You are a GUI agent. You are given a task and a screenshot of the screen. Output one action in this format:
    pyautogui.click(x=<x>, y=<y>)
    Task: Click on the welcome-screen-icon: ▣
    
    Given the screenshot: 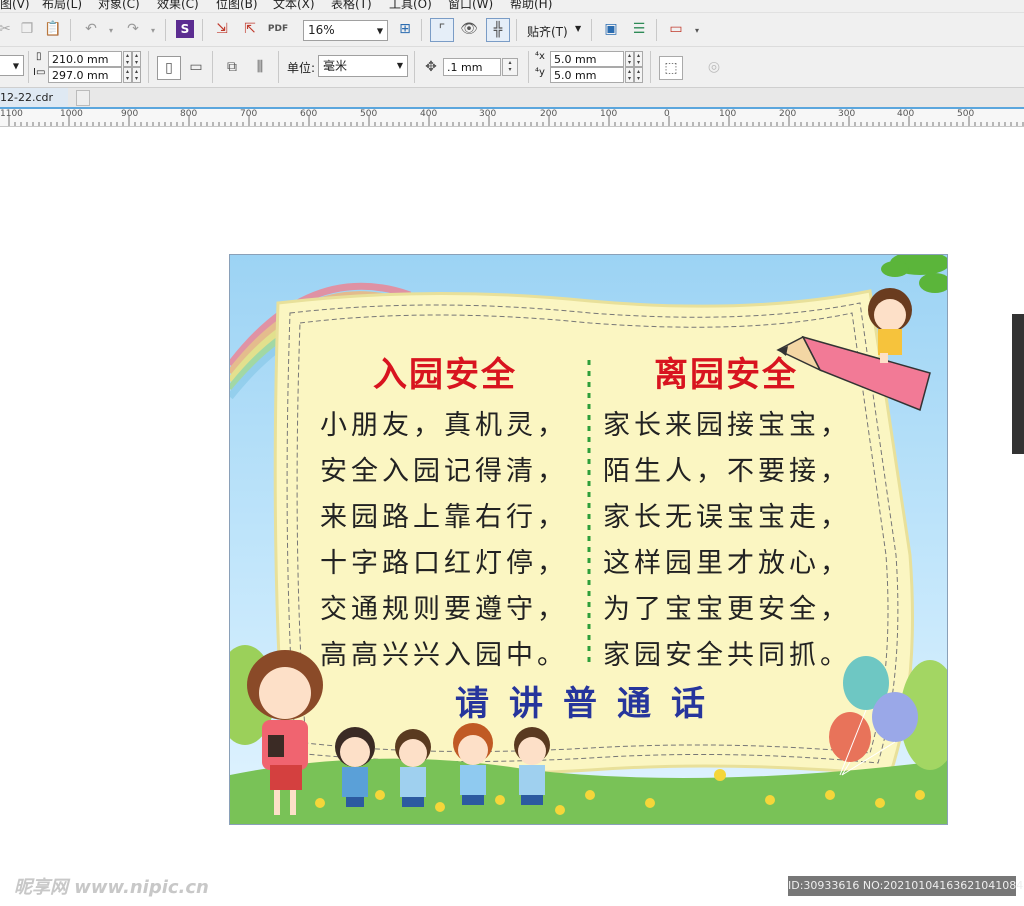 What is the action you would take?
    pyautogui.click(x=611, y=29)
    